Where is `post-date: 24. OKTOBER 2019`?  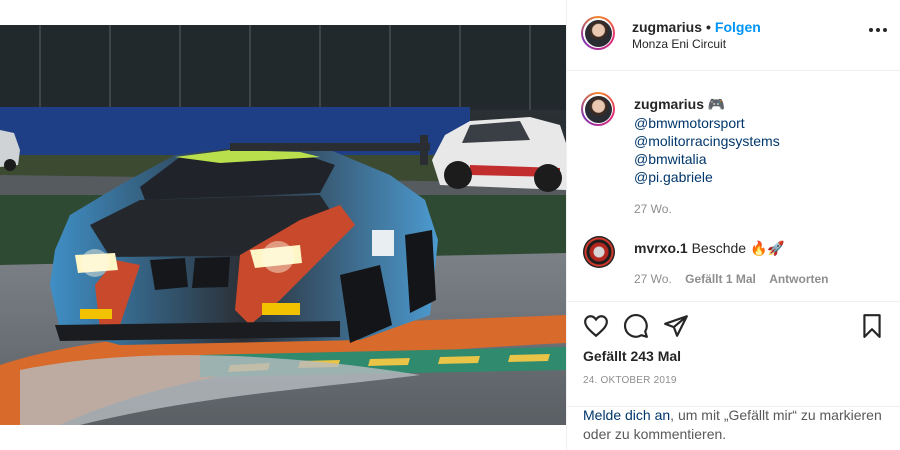 post-date: 24. OKTOBER 2019 is located at coordinates (630, 380).